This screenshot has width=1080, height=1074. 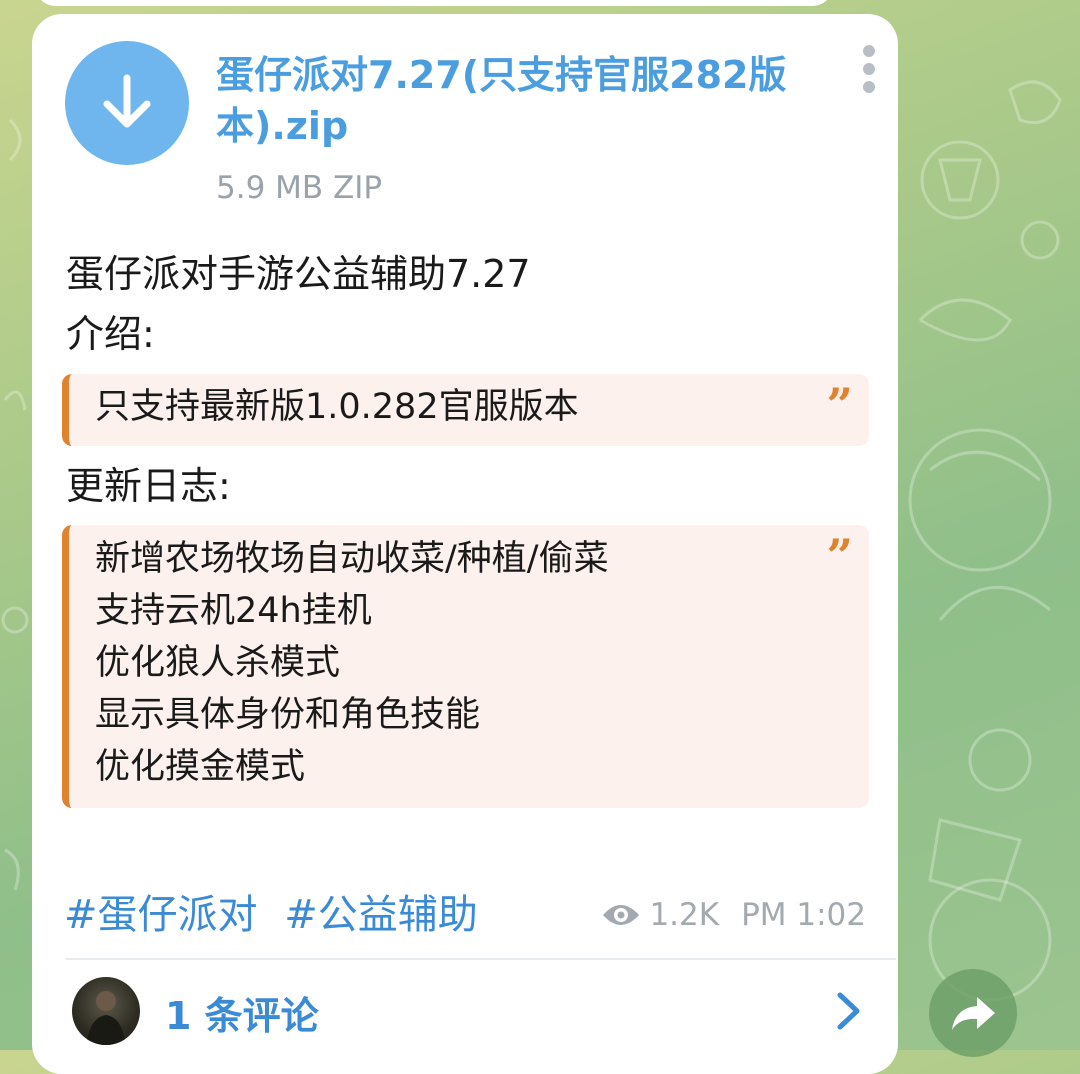 What do you see at coordinates (352, 559) in the screenshot?
I see `quote-line: 新增农场牧场自动收菜/种植/偷菜` at bounding box center [352, 559].